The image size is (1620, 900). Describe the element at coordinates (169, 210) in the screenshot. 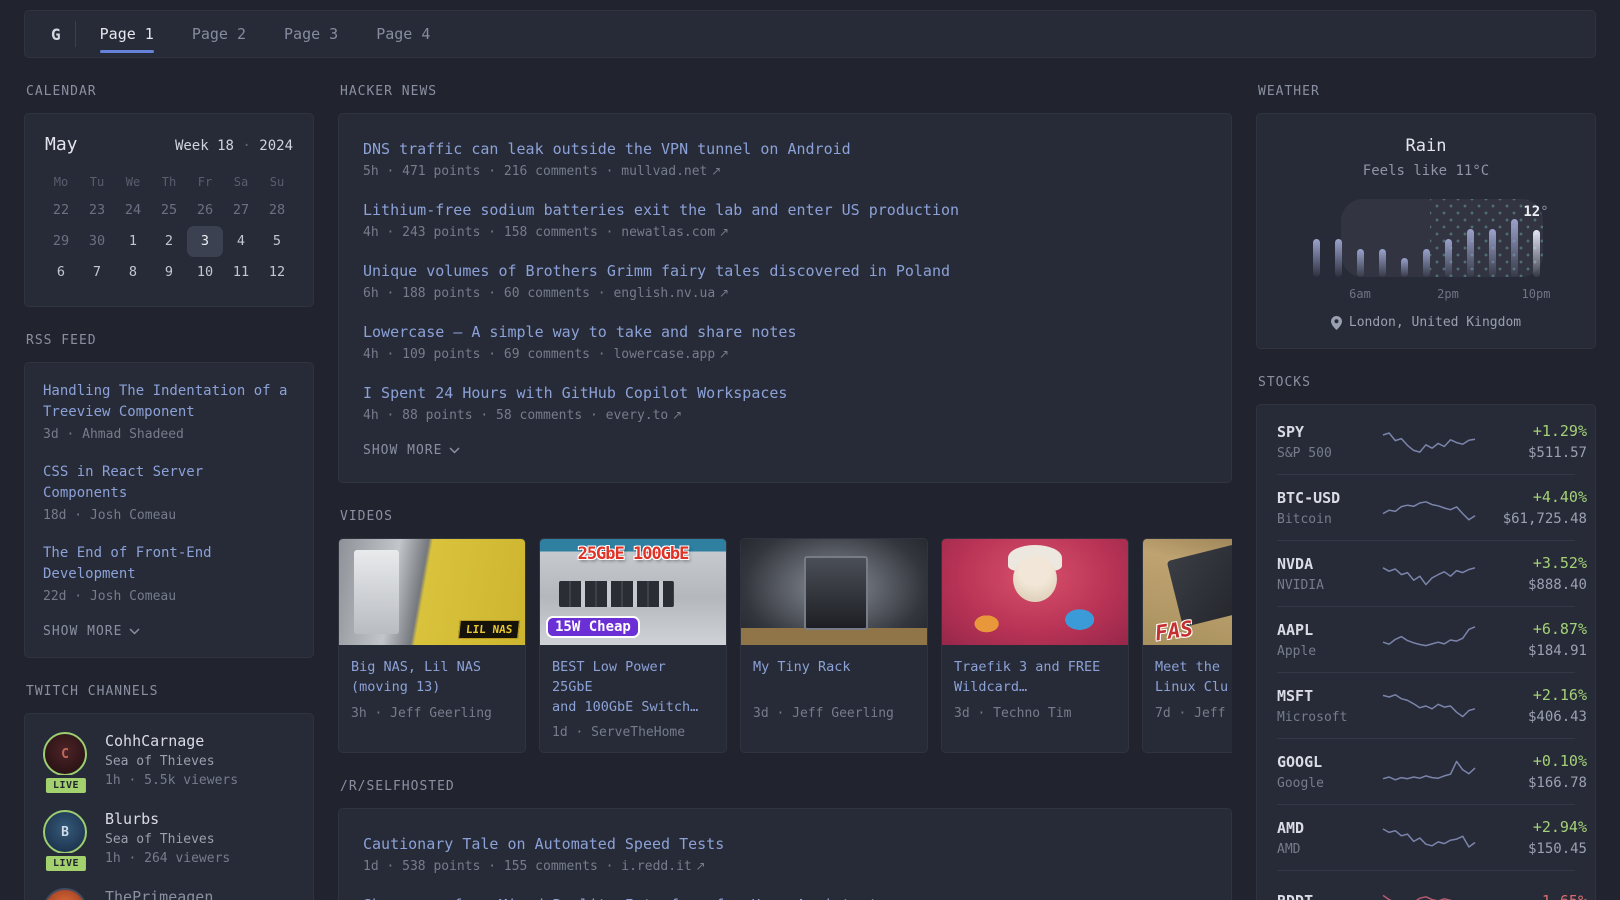

I see `calendar-day: 25` at that location.